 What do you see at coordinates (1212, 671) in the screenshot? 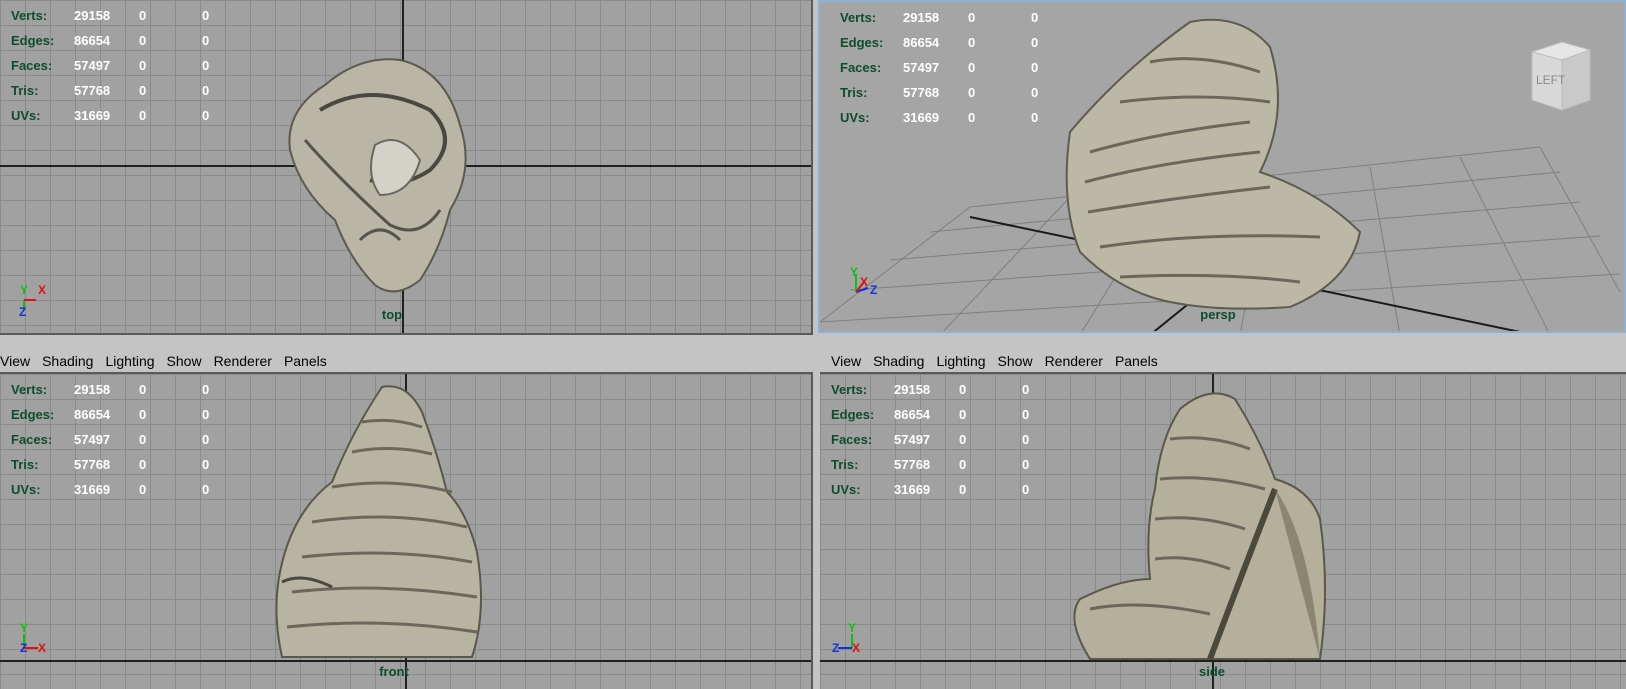
I see `camera-label-side: side` at bounding box center [1212, 671].